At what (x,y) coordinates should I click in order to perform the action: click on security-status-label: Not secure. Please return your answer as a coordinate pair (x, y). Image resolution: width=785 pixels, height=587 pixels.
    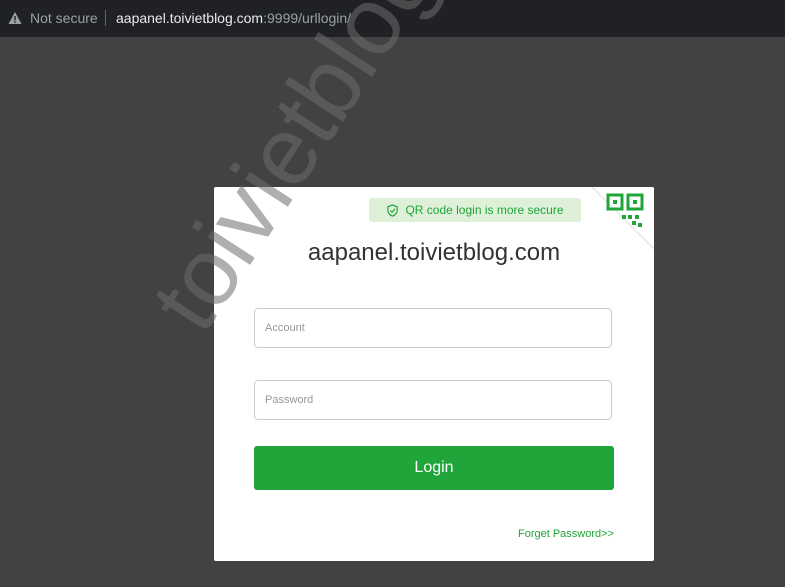
    Looking at the image, I should click on (64, 18).